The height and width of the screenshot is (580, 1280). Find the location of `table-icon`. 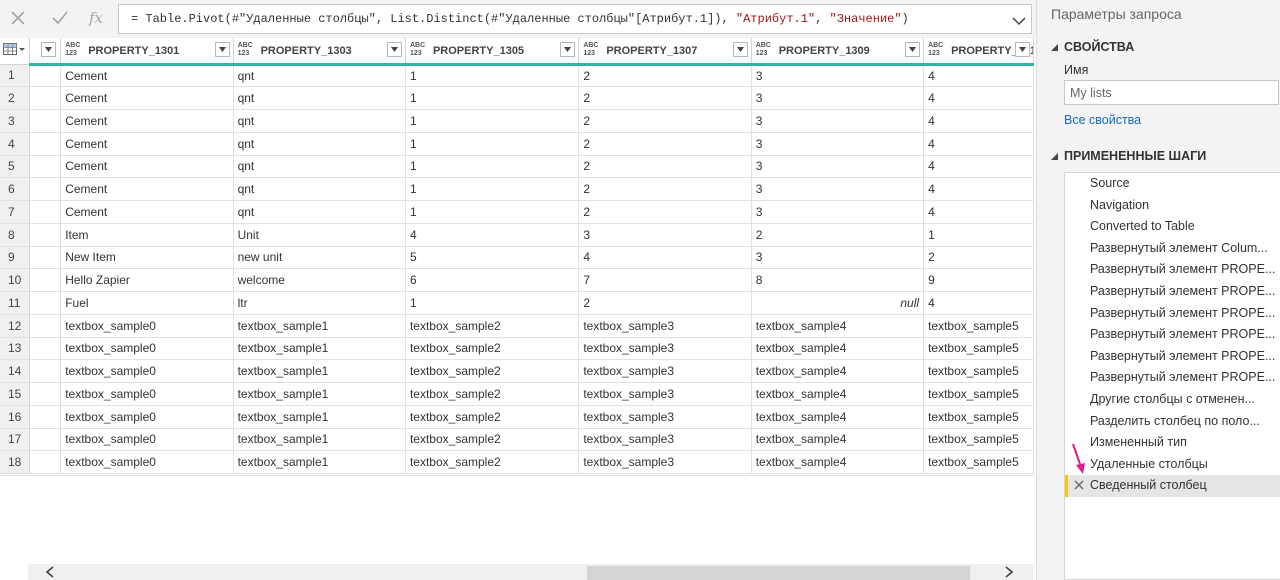

table-icon is located at coordinates (14, 50).